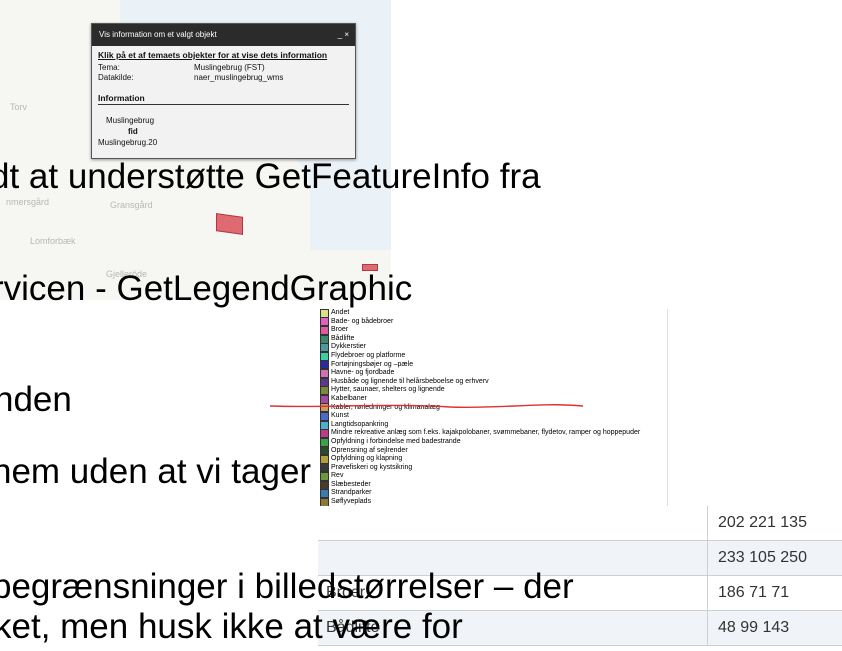 The height and width of the screenshot is (651, 842). Describe the element at coordinates (239, 77) in the screenshot. I see `popup-row-value: naer_muslingebrug_wms` at that location.